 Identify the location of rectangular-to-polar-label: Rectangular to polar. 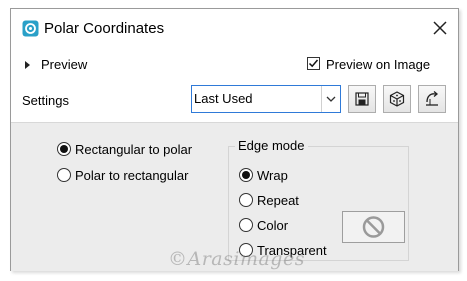
(133, 149).